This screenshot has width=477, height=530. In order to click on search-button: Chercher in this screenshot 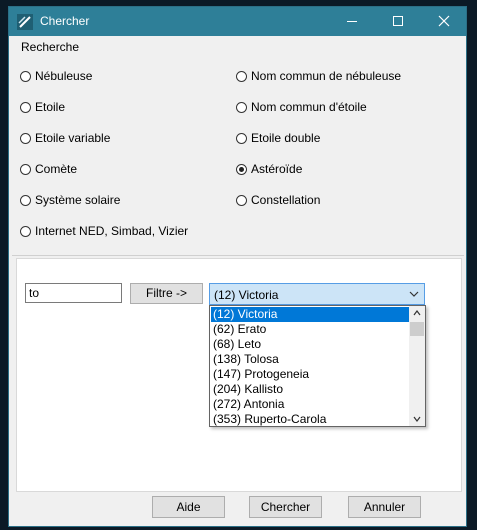, I will do `click(285, 507)`.